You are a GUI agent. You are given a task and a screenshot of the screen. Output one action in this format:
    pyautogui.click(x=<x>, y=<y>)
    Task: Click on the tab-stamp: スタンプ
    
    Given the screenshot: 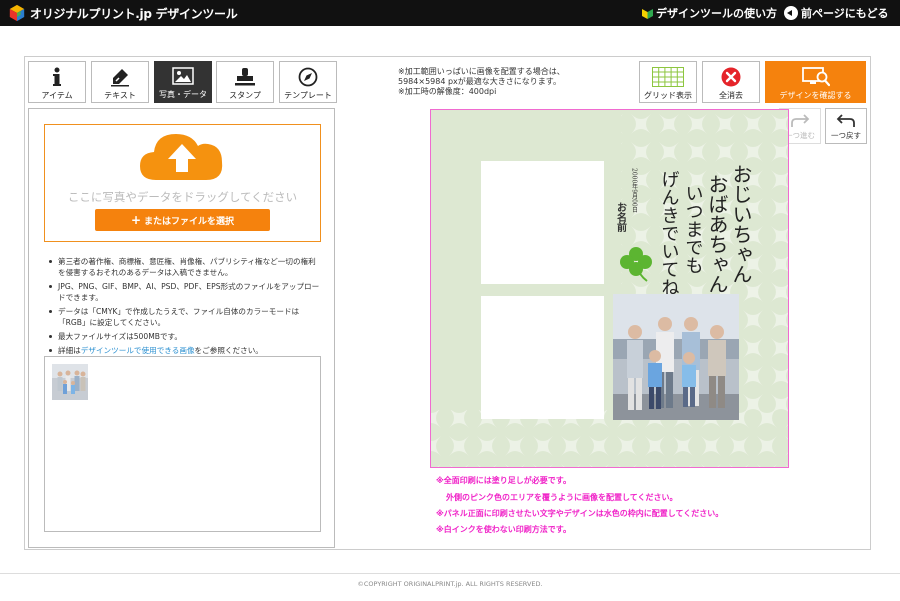 What is the action you would take?
    pyautogui.click(x=245, y=82)
    